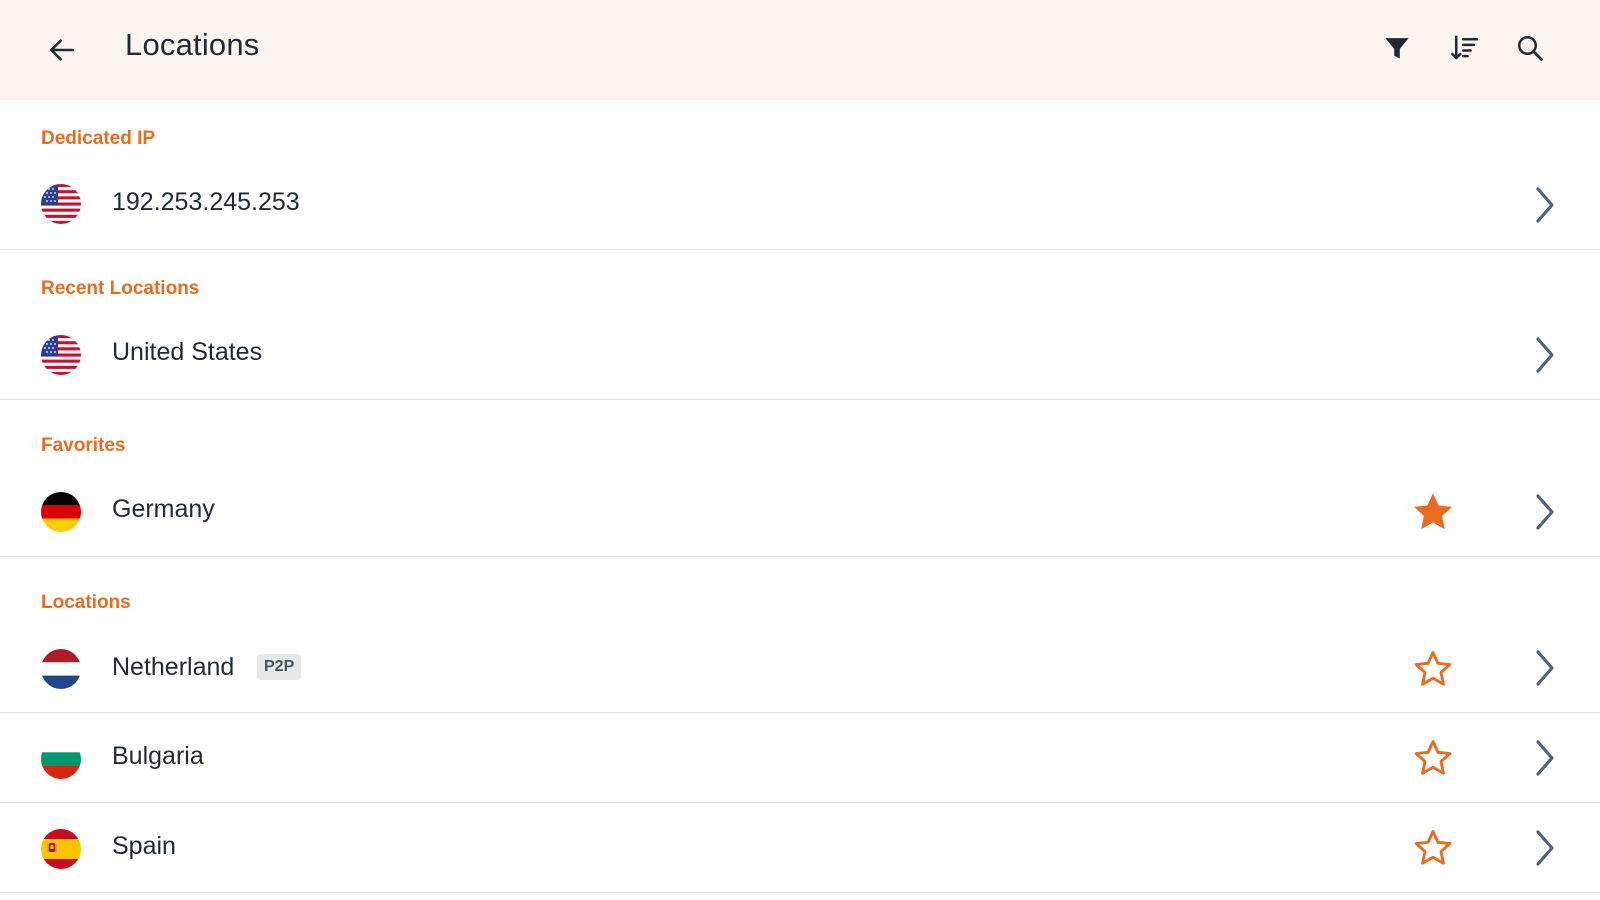  What do you see at coordinates (144, 846) in the screenshot?
I see `list-item-name: Spain` at bounding box center [144, 846].